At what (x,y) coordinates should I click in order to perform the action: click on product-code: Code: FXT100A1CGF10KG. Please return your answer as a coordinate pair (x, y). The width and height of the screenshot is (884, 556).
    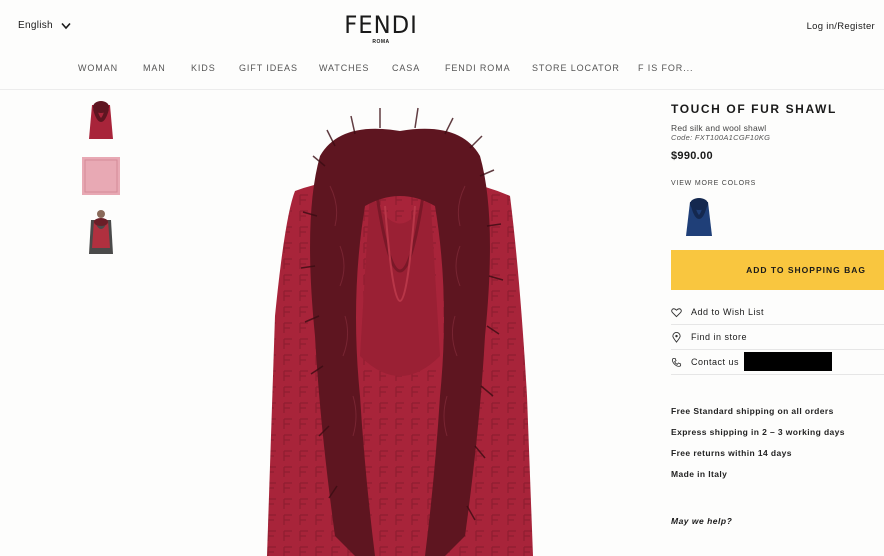
    Looking at the image, I should click on (721, 137).